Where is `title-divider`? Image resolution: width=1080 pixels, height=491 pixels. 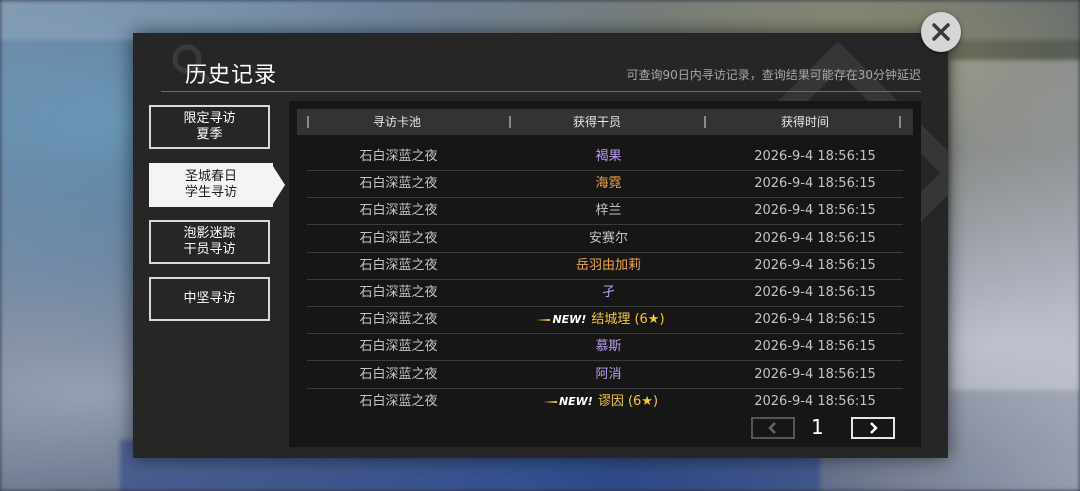
title-divider is located at coordinates (541, 91).